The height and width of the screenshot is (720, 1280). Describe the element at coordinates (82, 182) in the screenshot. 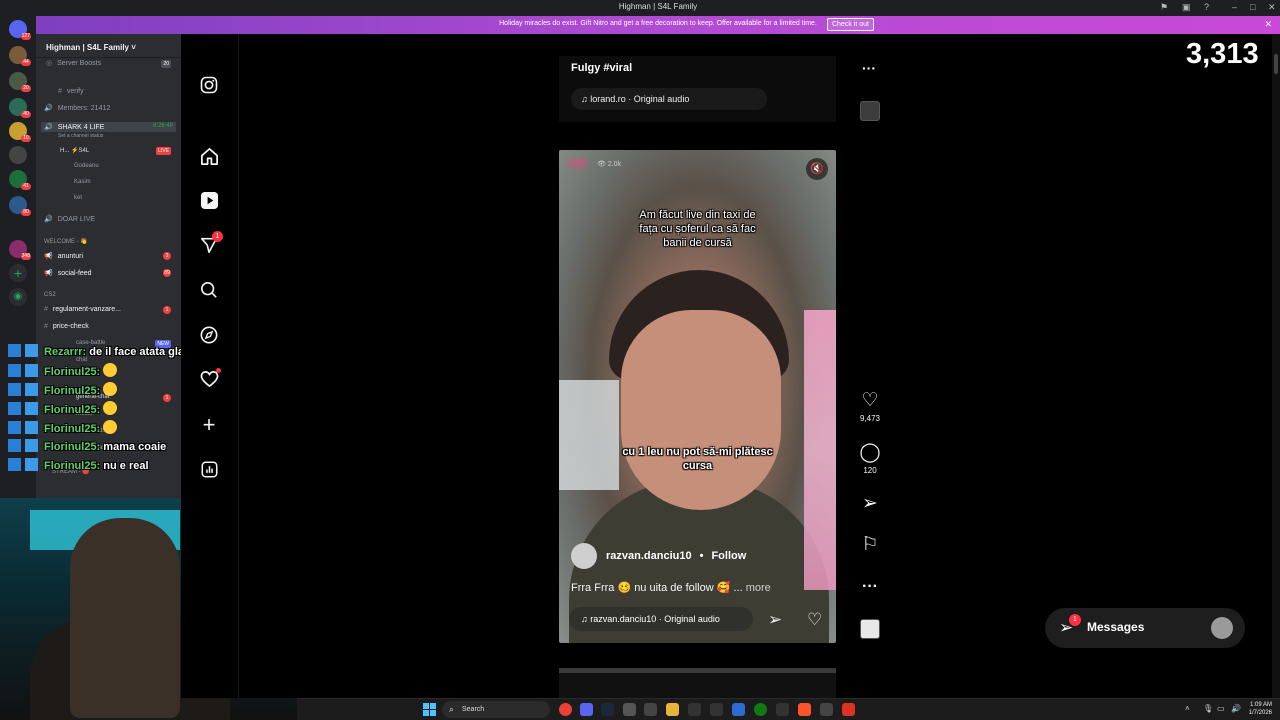

I see `voice-user: Kasim` at that location.